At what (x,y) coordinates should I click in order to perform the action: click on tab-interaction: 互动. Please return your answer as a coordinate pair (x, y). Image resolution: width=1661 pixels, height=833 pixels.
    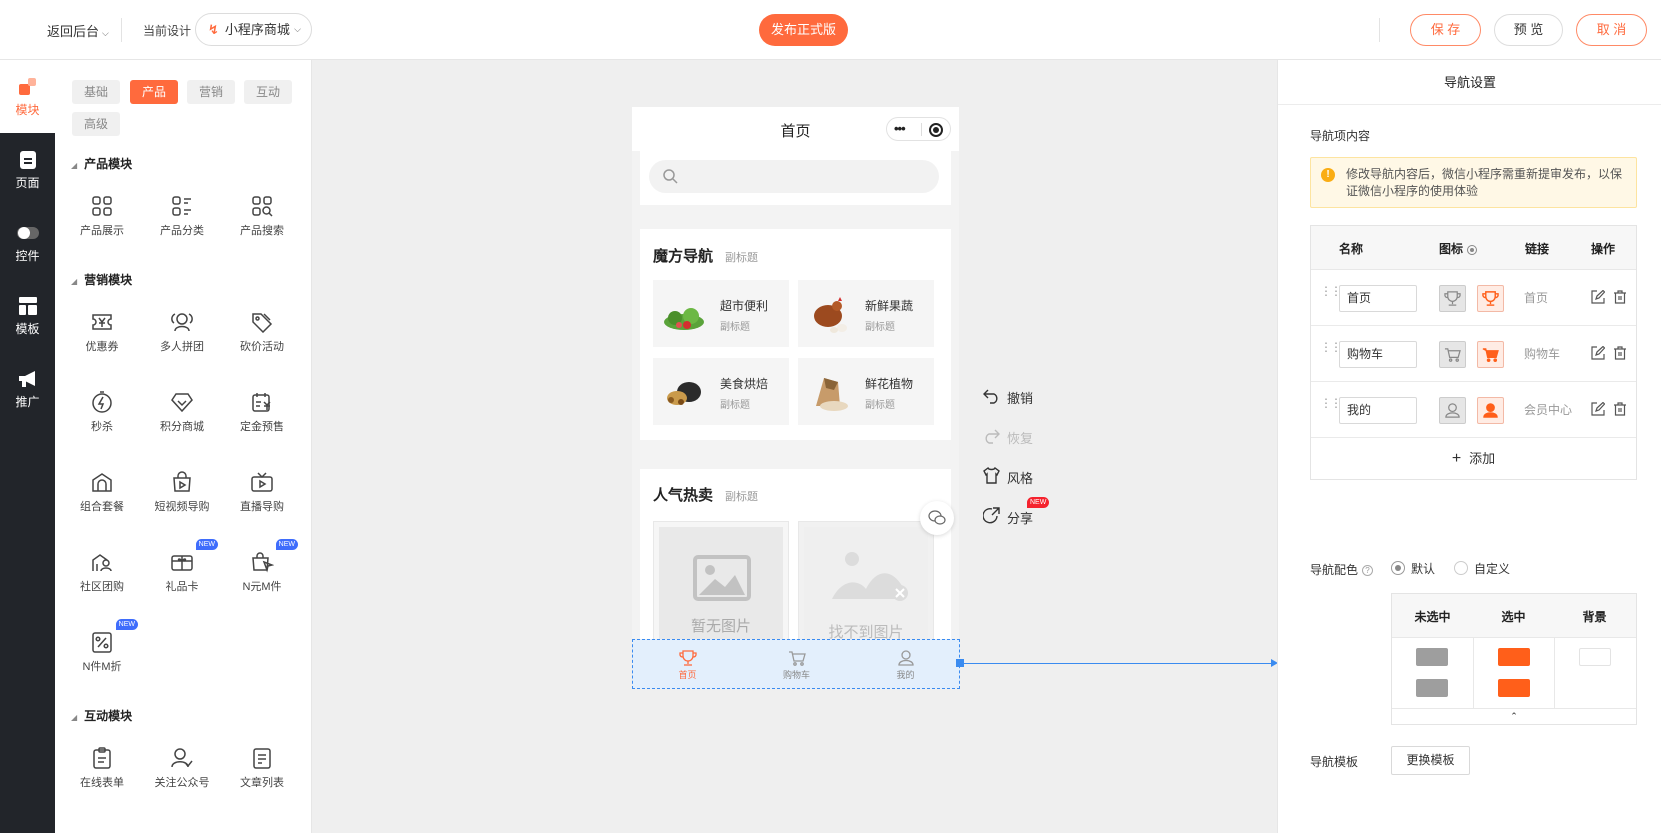
    Looking at the image, I should click on (268, 92).